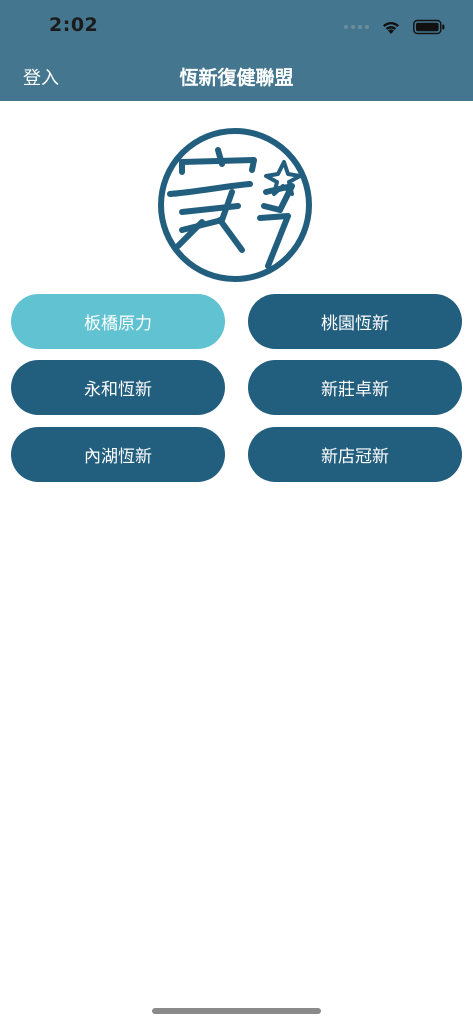  Describe the element at coordinates (355, 387) in the screenshot. I see `store-button-xinzhuang: 新莊卓新` at that location.